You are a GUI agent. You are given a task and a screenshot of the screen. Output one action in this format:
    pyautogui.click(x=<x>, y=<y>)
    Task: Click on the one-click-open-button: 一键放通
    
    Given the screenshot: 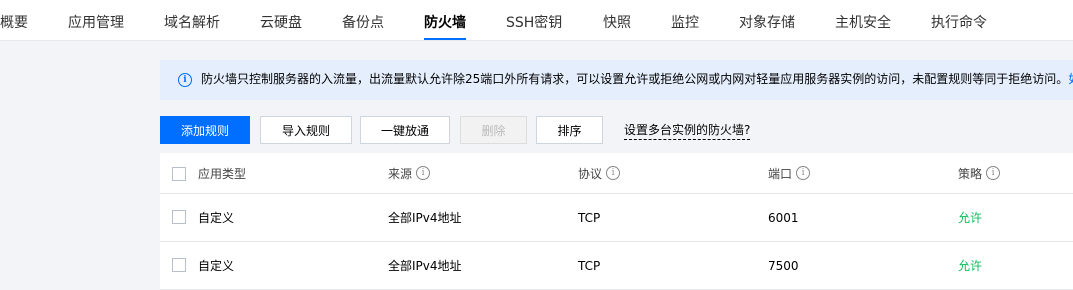 What is the action you would take?
    pyautogui.click(x=405, y=130)
    